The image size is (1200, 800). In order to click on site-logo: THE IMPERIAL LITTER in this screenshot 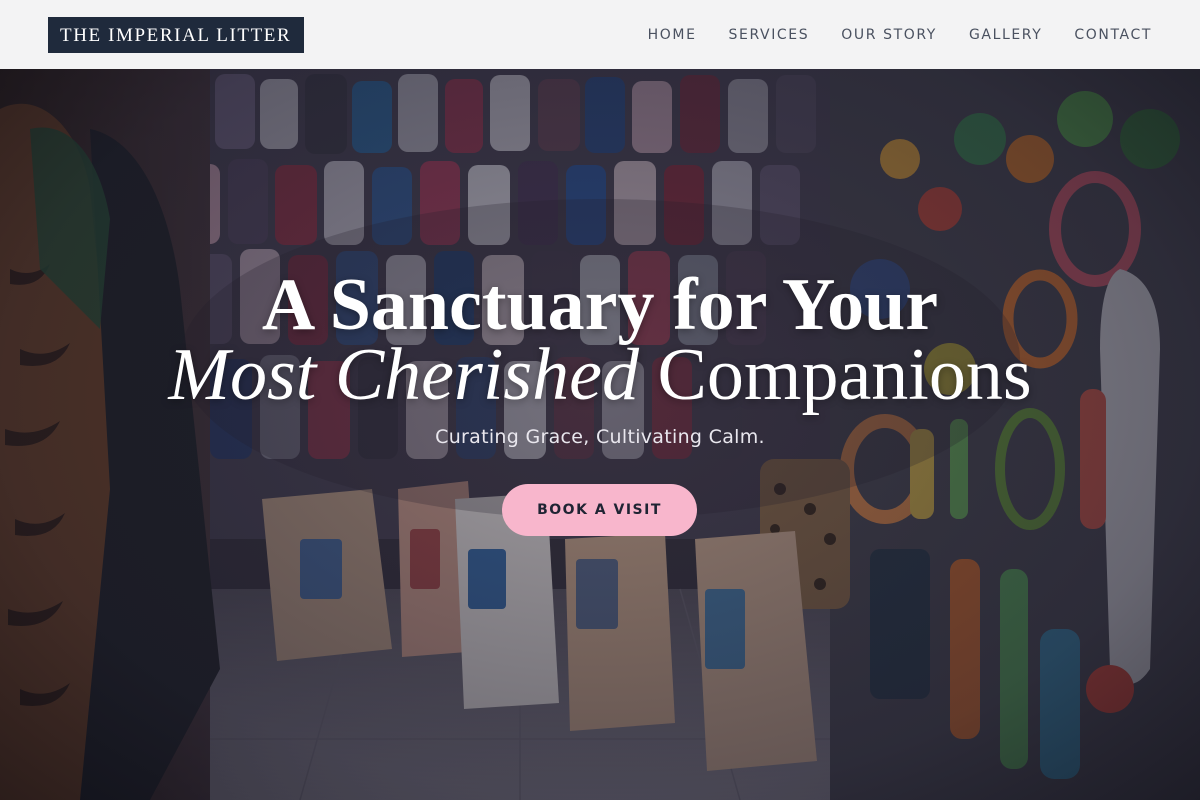, I will do `click(176, 34)`.